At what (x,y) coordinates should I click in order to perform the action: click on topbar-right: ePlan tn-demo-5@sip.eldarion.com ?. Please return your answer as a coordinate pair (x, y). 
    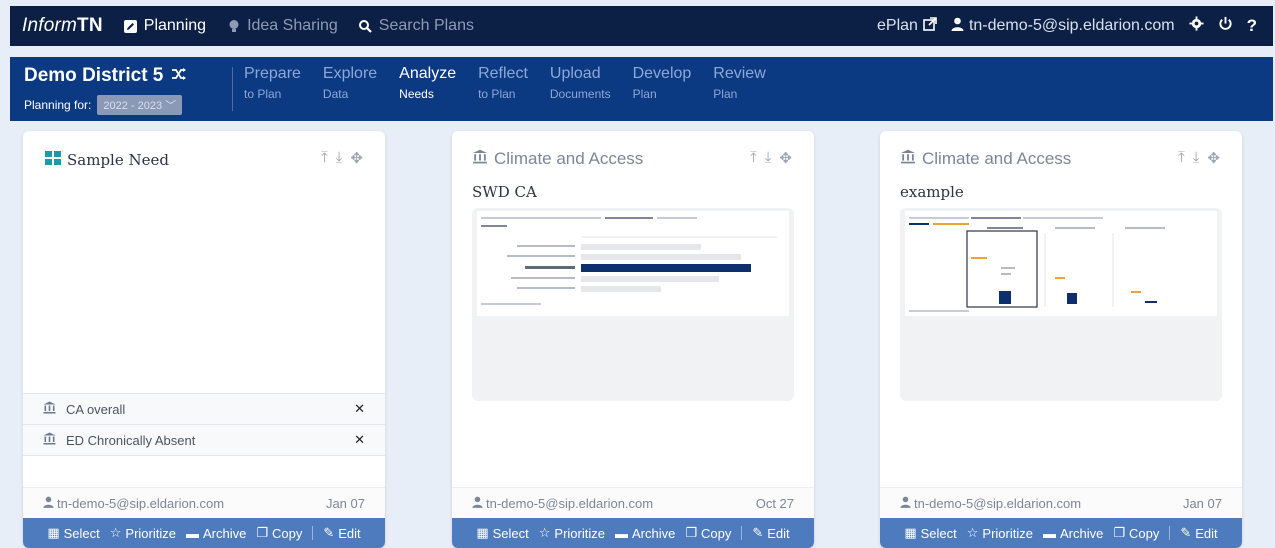
    Looking at the image, I should click on (1067, 26).